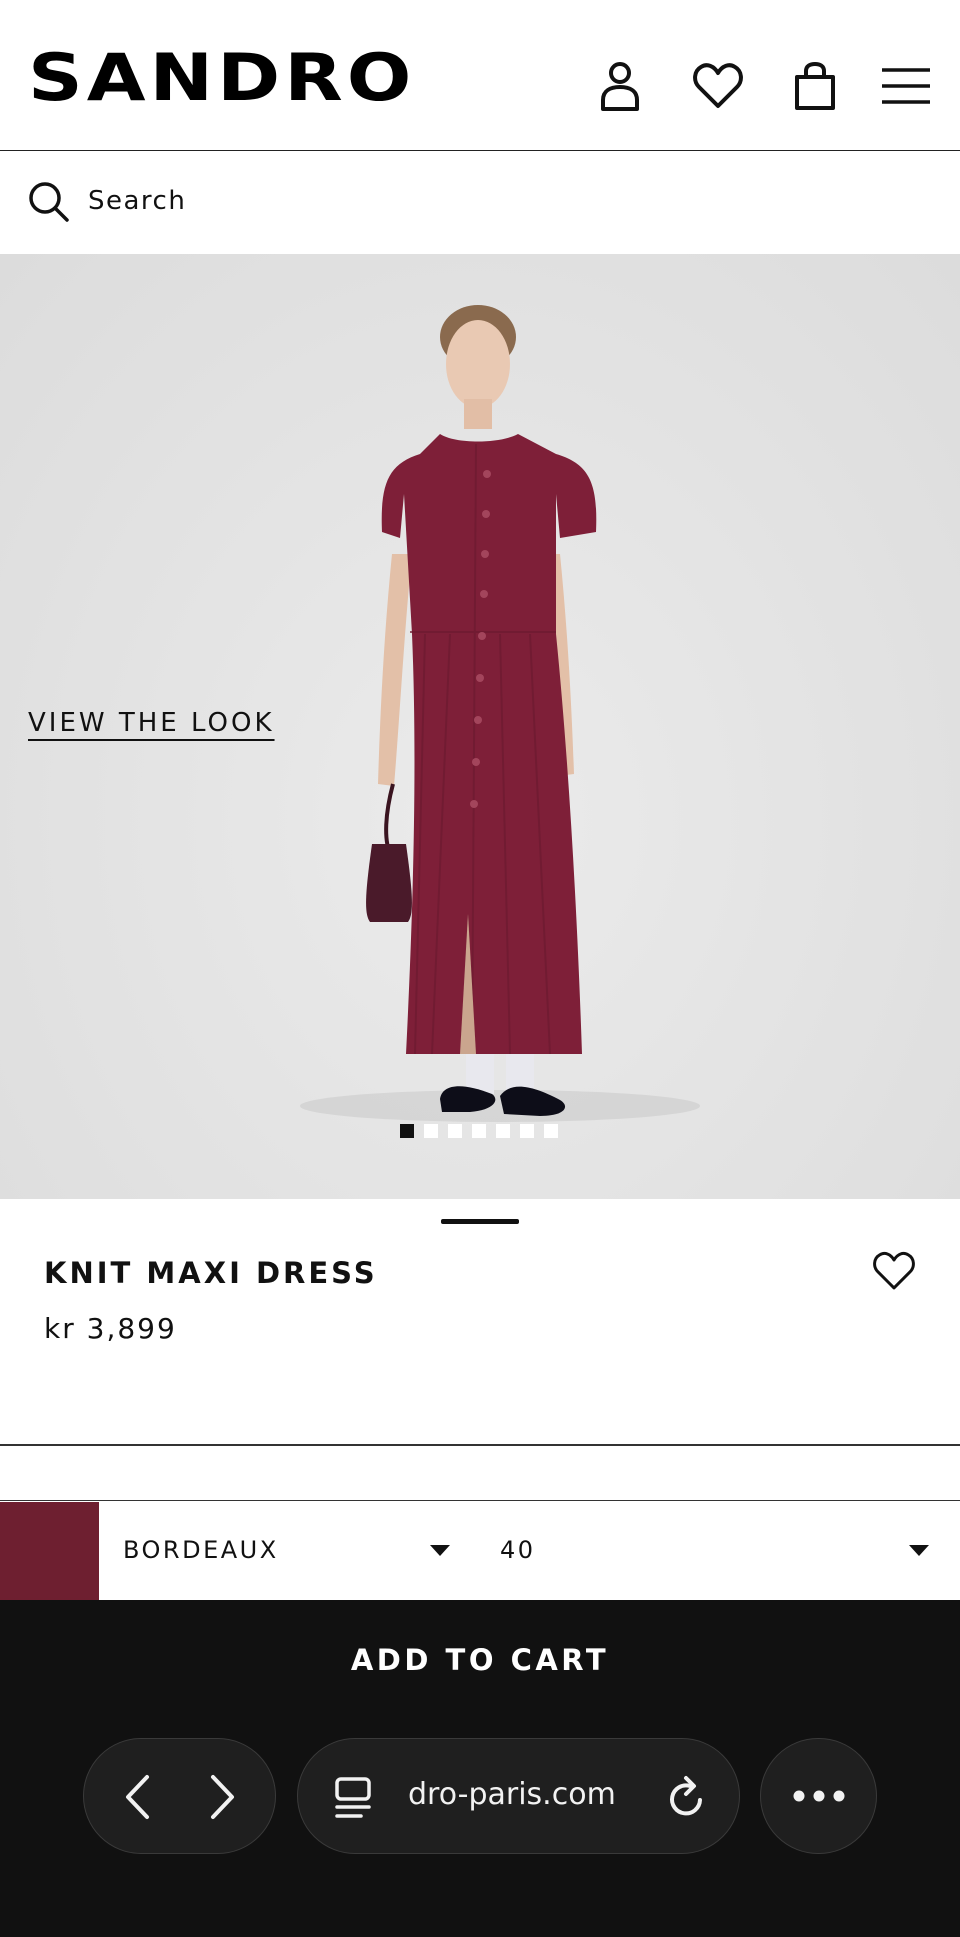 The image size is (960, 1937). What do you see at coordinates (137, 201) in the screenshot?
I see `search-placeholder: Search` at bounding box center [137, 201].